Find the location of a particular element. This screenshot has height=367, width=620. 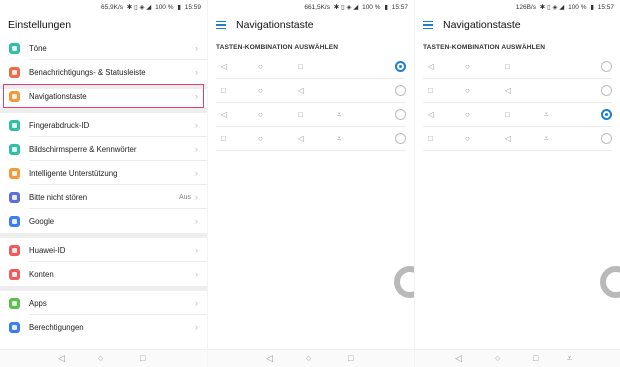

hand-icon is located at coordinates (14, 173).